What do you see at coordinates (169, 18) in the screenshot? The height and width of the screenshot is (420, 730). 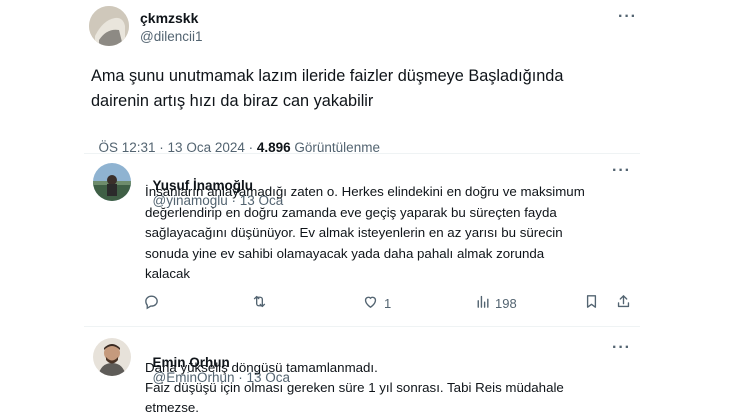 I see `author-display-name: çkmzskk` at bounding box center [169, 18].